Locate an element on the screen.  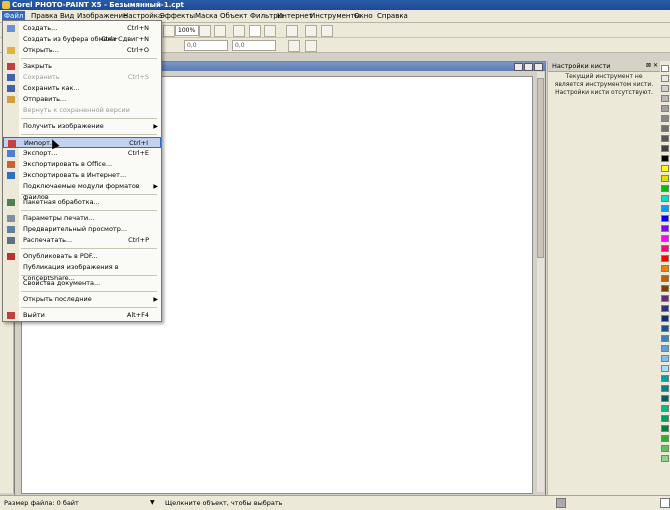
menu-object: Объект is located at coordinates (233, 16).